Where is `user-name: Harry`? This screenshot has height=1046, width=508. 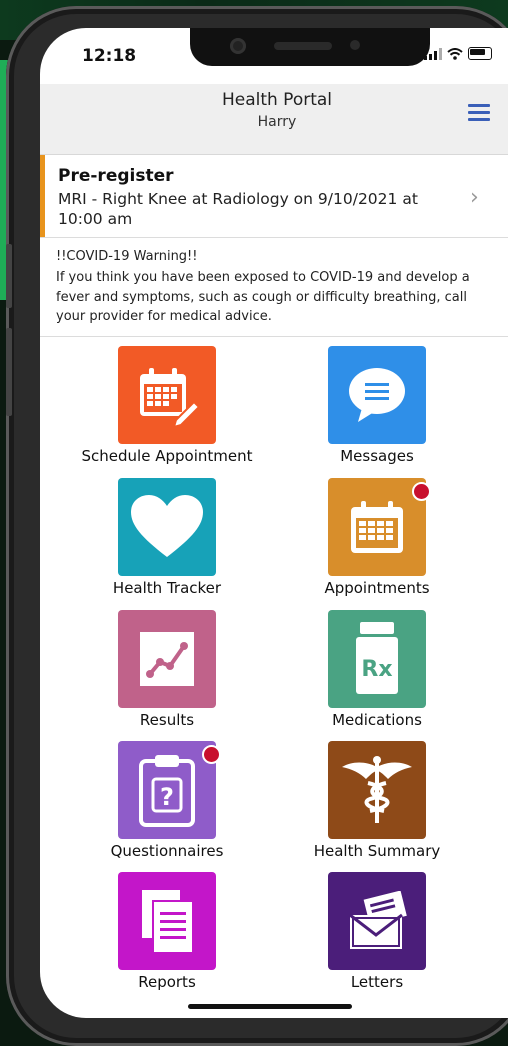 user-name: Harry is located at coordinates (277, 122).